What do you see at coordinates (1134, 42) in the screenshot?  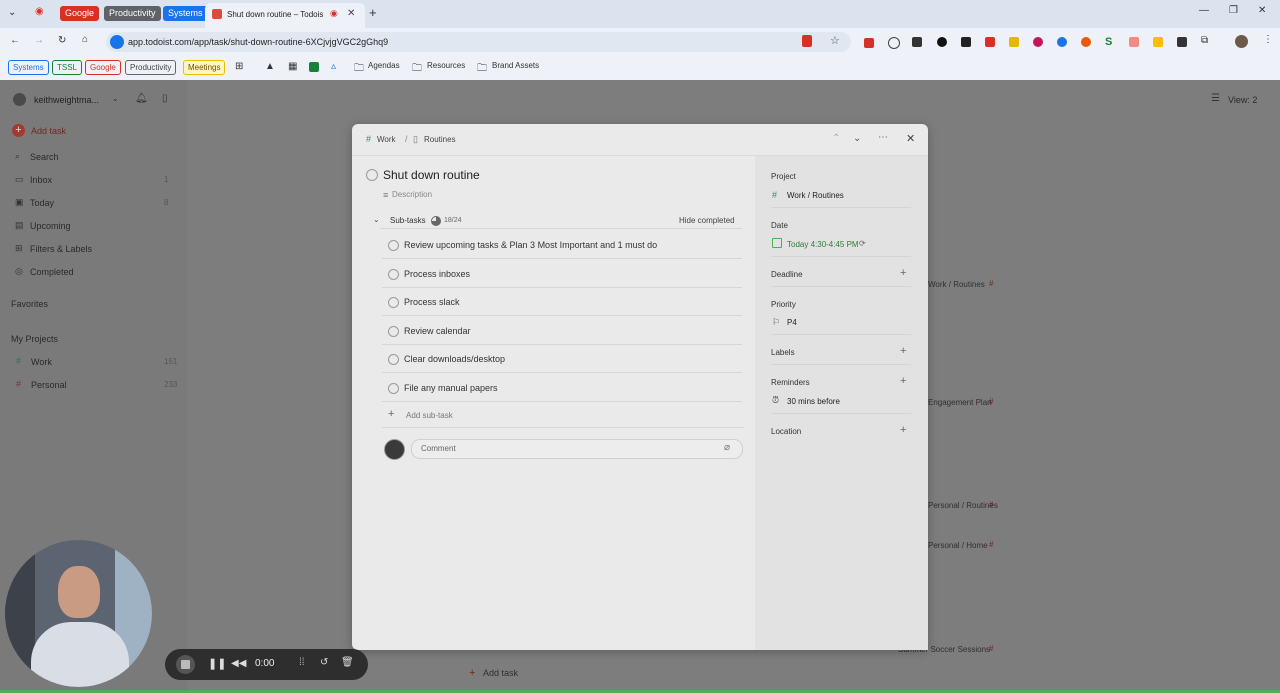 I see `extension-grid-icon` at bounding box center [1134, 42].